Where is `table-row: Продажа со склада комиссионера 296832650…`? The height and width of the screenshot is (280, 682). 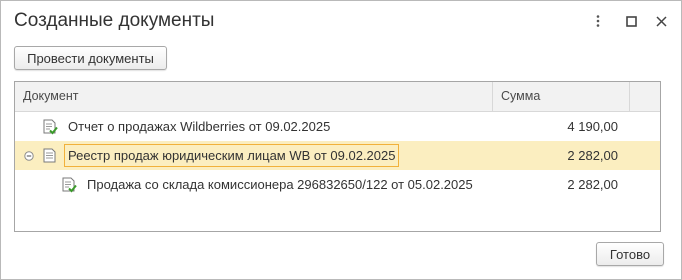 table-row: Продажа со склада комиссионера 296832650… is located at coordinates (337, 184).